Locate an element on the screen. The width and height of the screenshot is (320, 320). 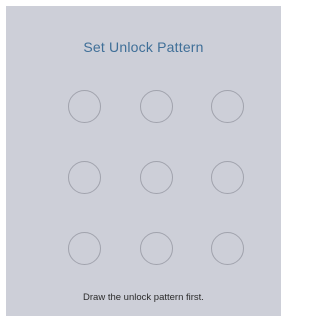
page-title: Set Unlock Pattern is located at coordinates (143, 47).